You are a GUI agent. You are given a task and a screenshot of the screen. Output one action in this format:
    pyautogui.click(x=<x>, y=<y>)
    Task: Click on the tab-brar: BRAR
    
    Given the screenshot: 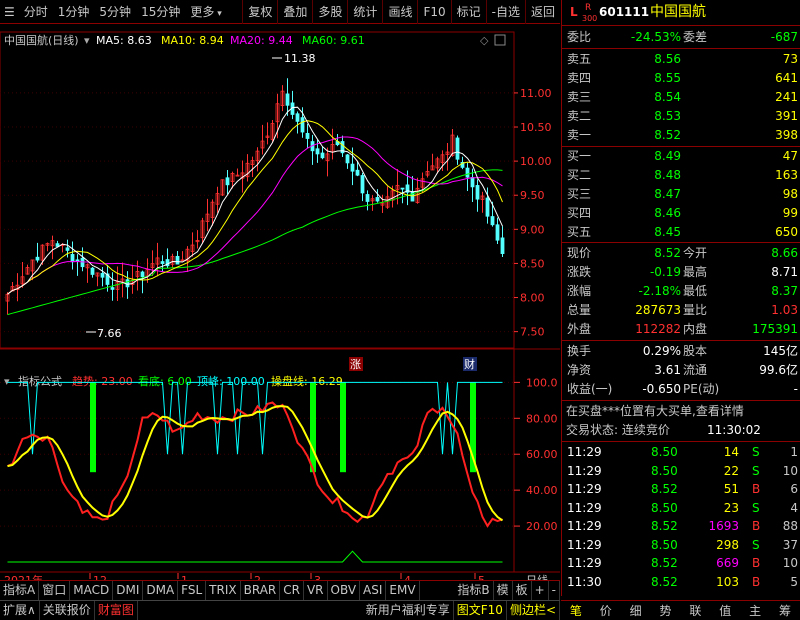 What is the action you would take?
    pyautogui.click(x=261, y=590)
    